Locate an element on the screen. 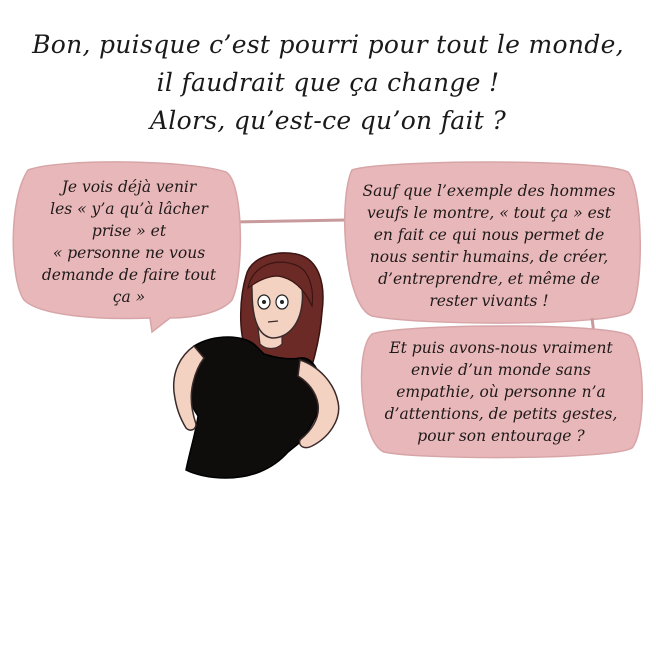 Image resolution: width=656 pixels, height=656 pixels. bubble-line: Je vois déjà venir is located at coordinates (129, 187).